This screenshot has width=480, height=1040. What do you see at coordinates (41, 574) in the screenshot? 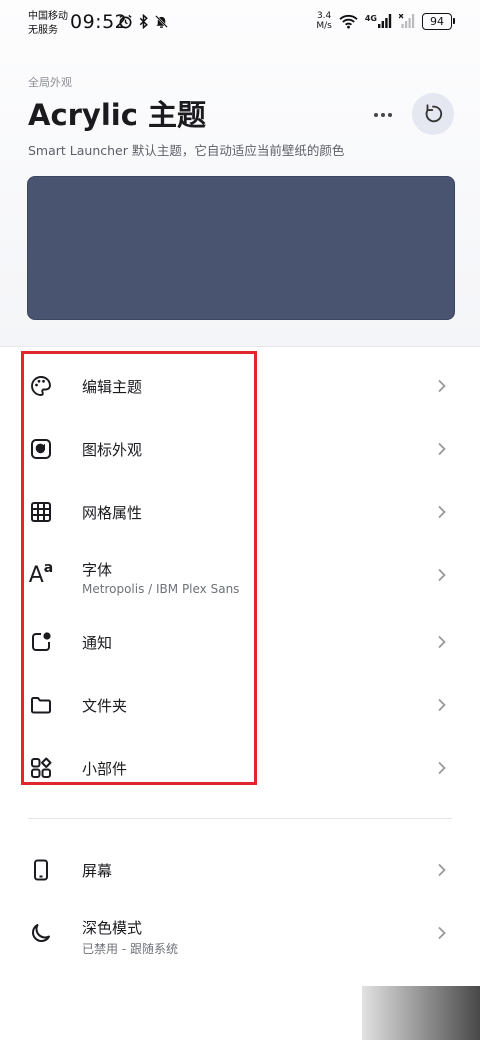
I see `font-icon: Aa` at bounding box center [41, 574].